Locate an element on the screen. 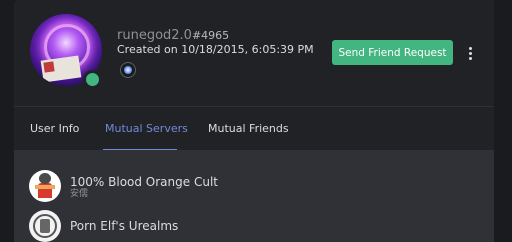 Image resolution: width=512 pixels, height=242 pixels. tab-user-info: User Info is located at coordinates (54, 128).